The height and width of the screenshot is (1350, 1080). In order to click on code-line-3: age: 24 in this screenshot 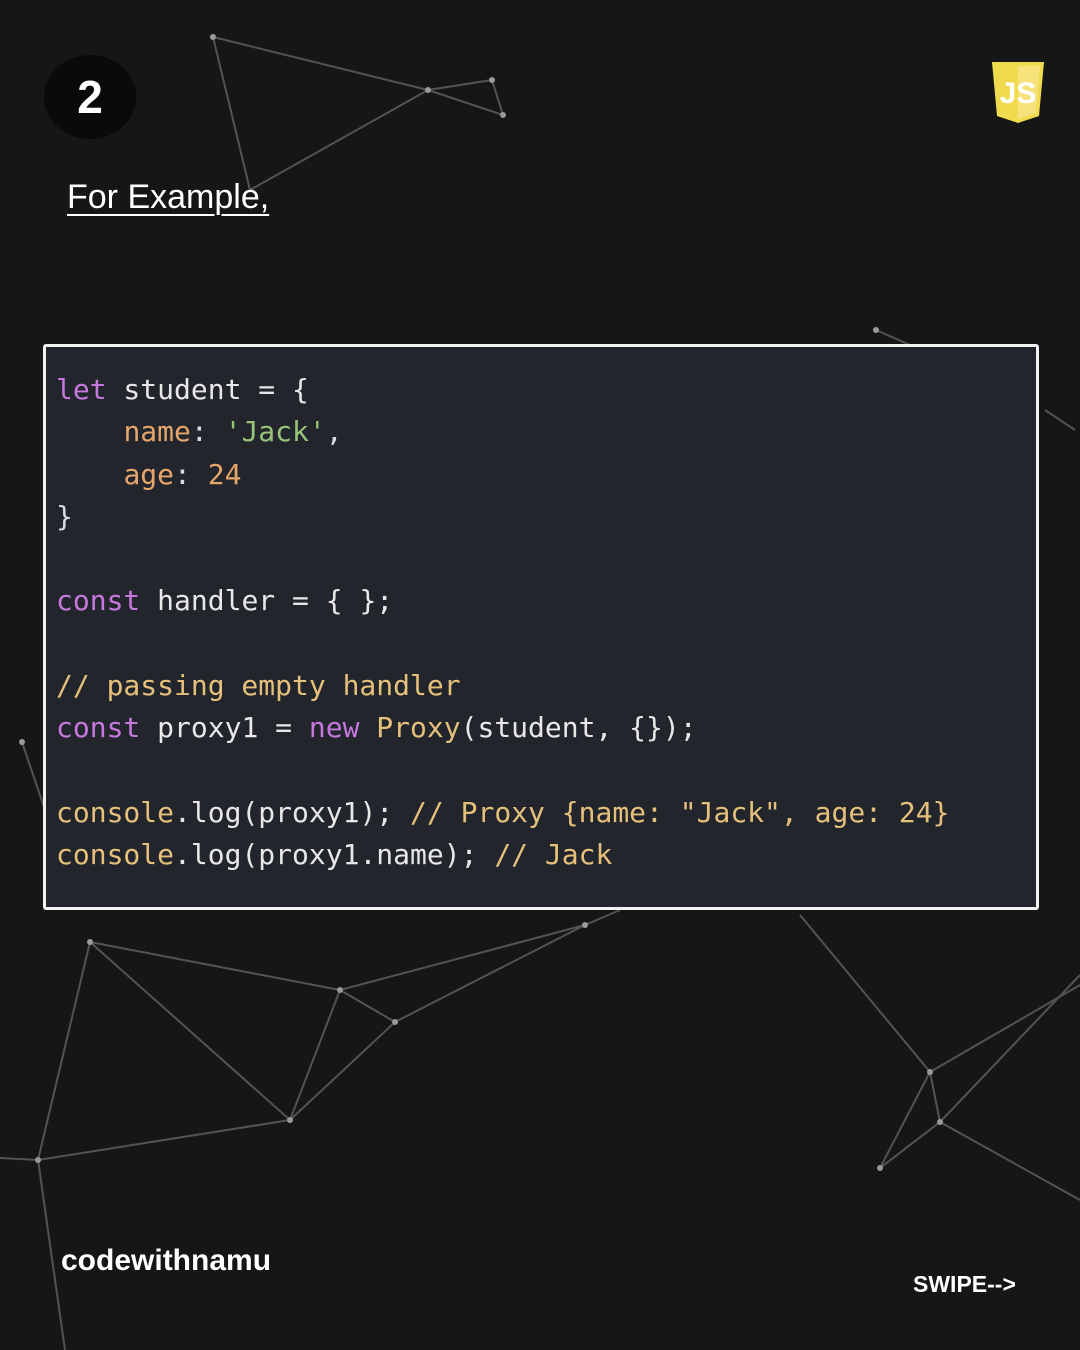, I will do `click(182, 474)`.